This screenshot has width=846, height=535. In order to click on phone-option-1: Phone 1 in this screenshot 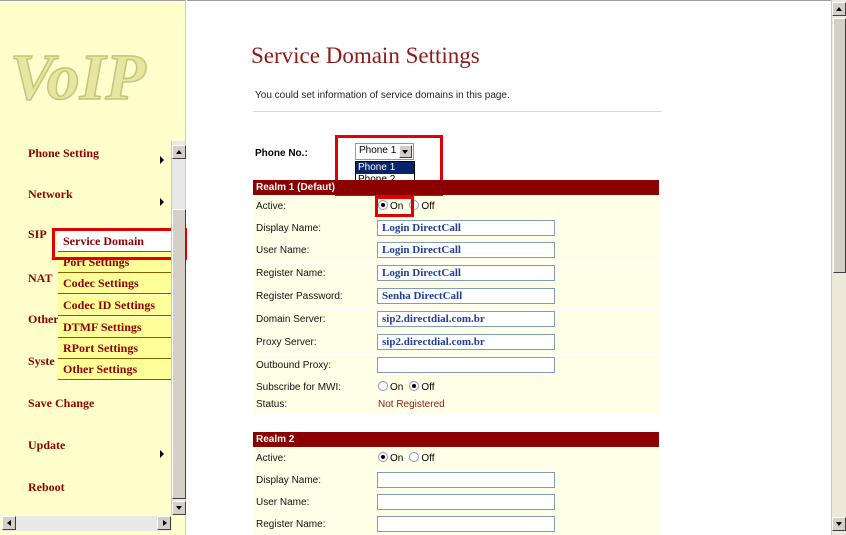, I will do `click(385, 168)`.